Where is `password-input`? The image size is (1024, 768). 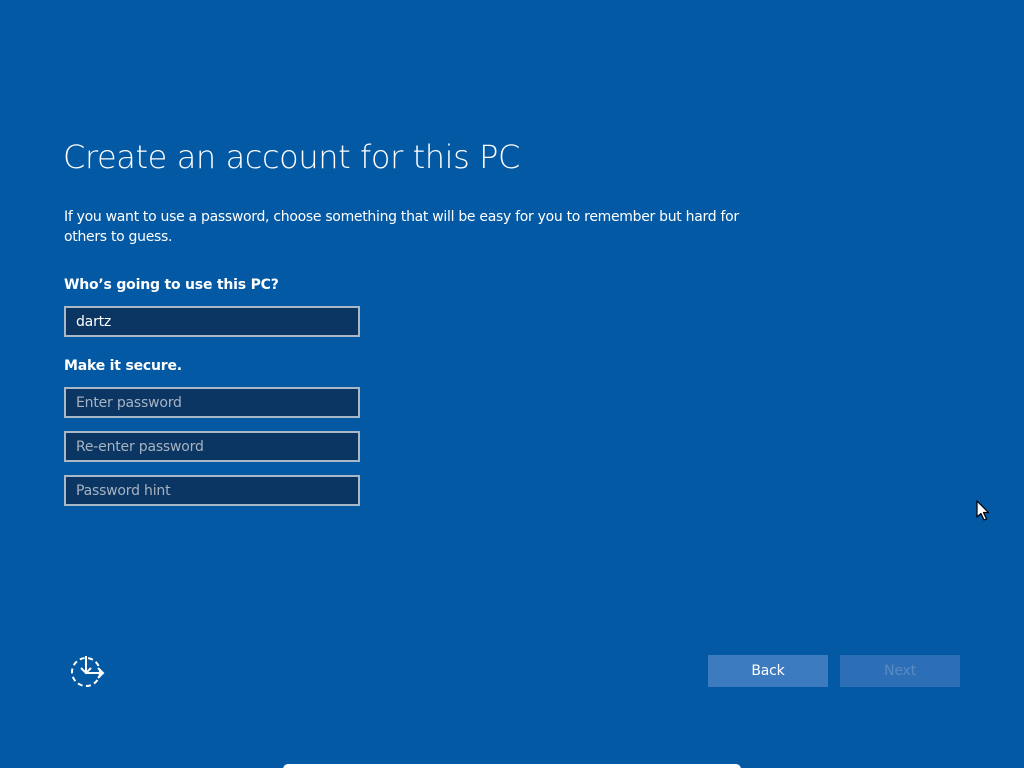 password-input is located at coordinates (212, 402).